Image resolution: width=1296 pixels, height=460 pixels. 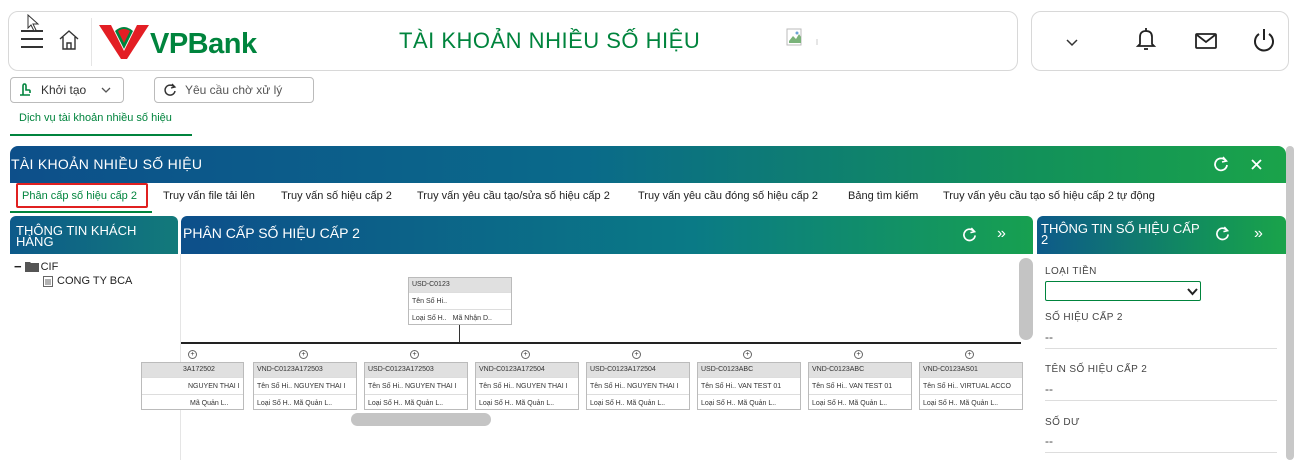 I want to click on node-name: Tên Số Hi.., so click(x=460, y=300).